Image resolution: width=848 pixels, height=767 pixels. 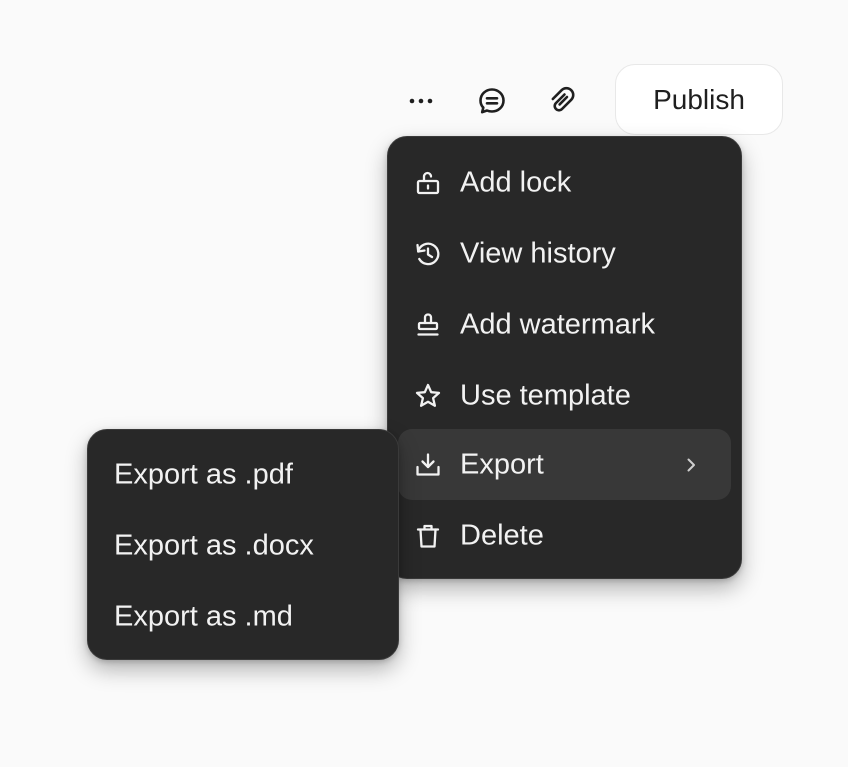 I want to click on menu-item-export: Export, so click(x=564, y=464).